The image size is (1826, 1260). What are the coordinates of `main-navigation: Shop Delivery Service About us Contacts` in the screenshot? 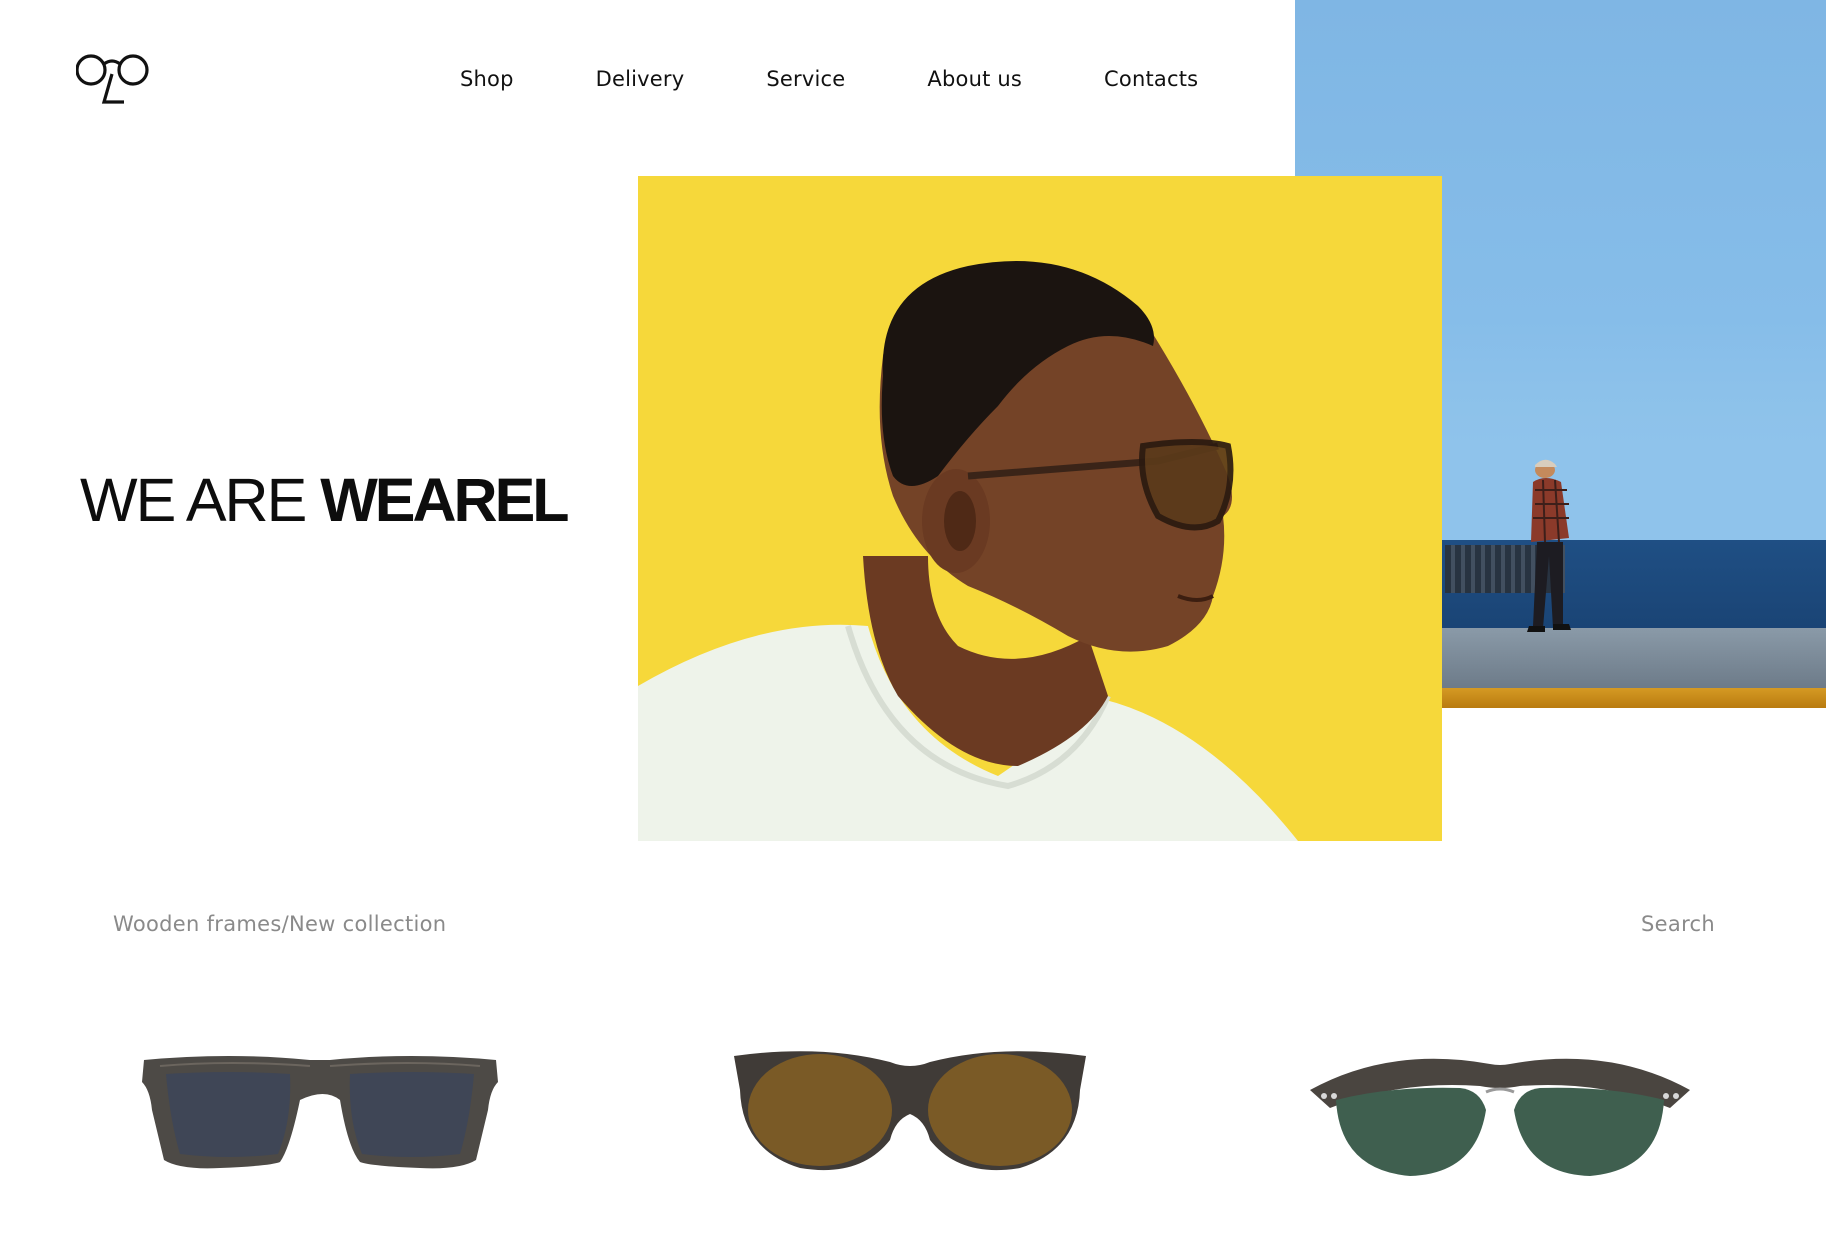 It's located at (829, 79).